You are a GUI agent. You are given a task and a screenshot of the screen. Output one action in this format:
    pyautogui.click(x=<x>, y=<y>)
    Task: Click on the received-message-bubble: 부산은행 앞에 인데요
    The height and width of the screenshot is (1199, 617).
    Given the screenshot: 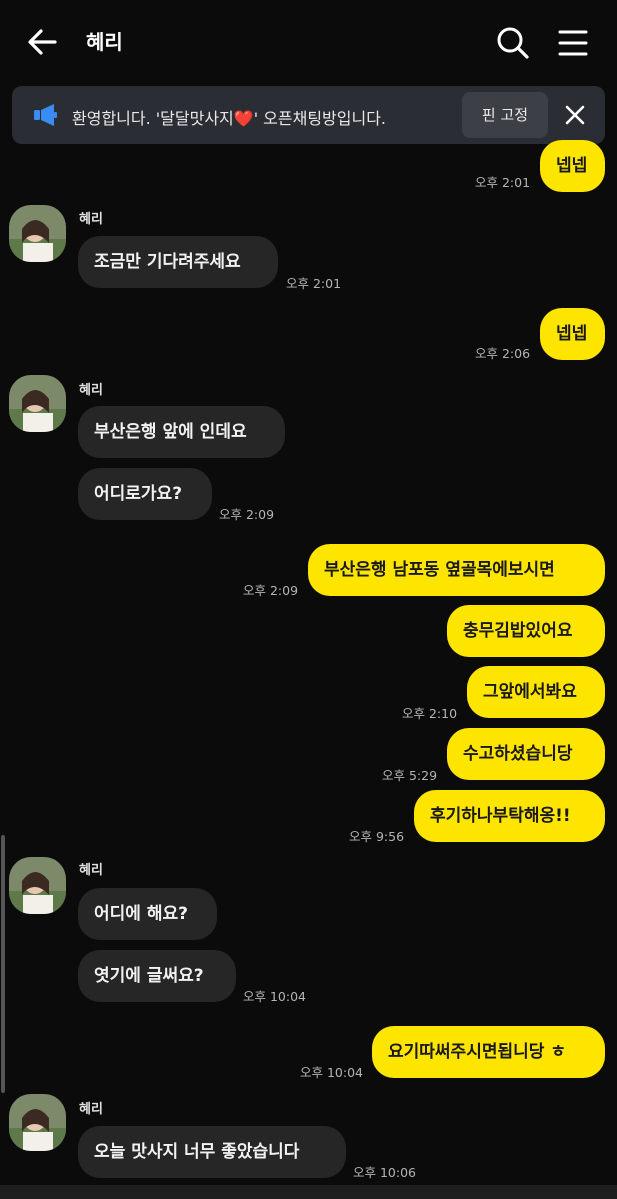 What is the action you would take?
    pyautogui.click(x=181, y=432)
    